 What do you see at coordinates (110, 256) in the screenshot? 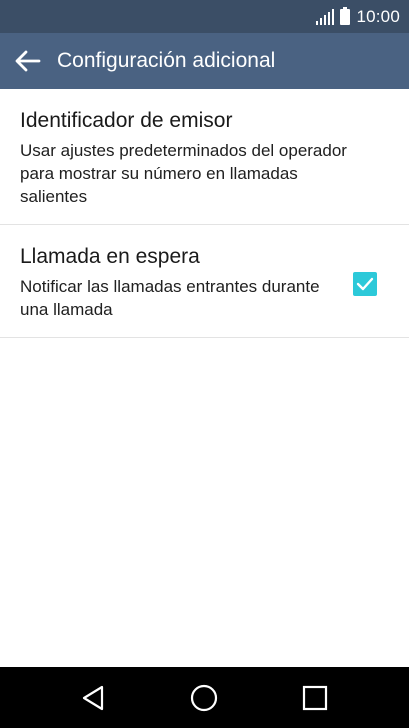
I see `preference-title: Llamada en espera` at bounding box center [110, 256].